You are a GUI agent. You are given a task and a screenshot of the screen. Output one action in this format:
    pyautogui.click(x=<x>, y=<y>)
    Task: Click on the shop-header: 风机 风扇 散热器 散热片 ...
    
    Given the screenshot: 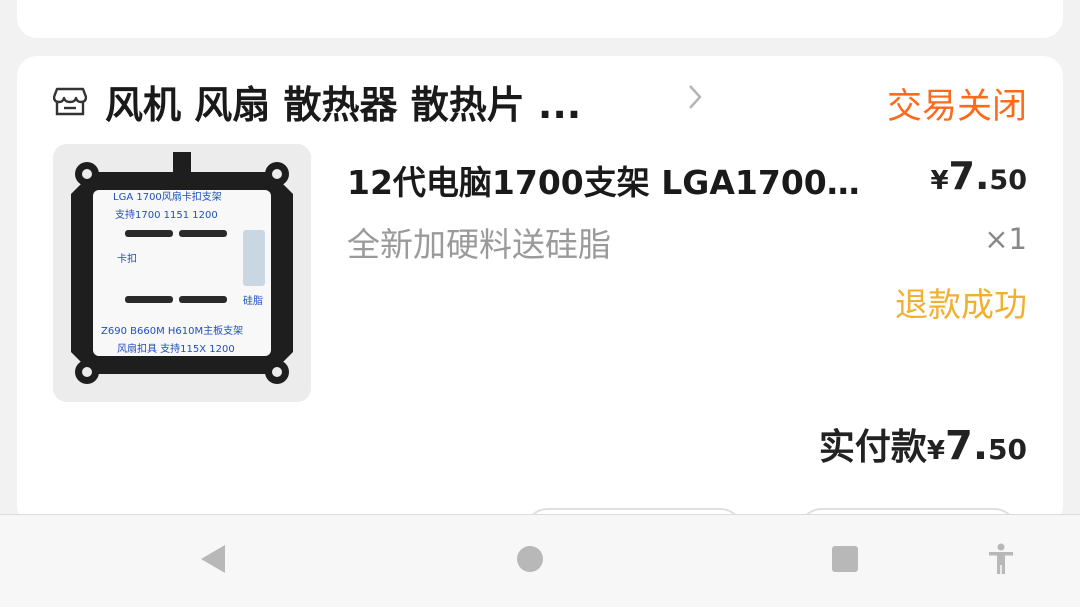 What is the action you would take?
    pyautogui.click(x=317, y=101)
    